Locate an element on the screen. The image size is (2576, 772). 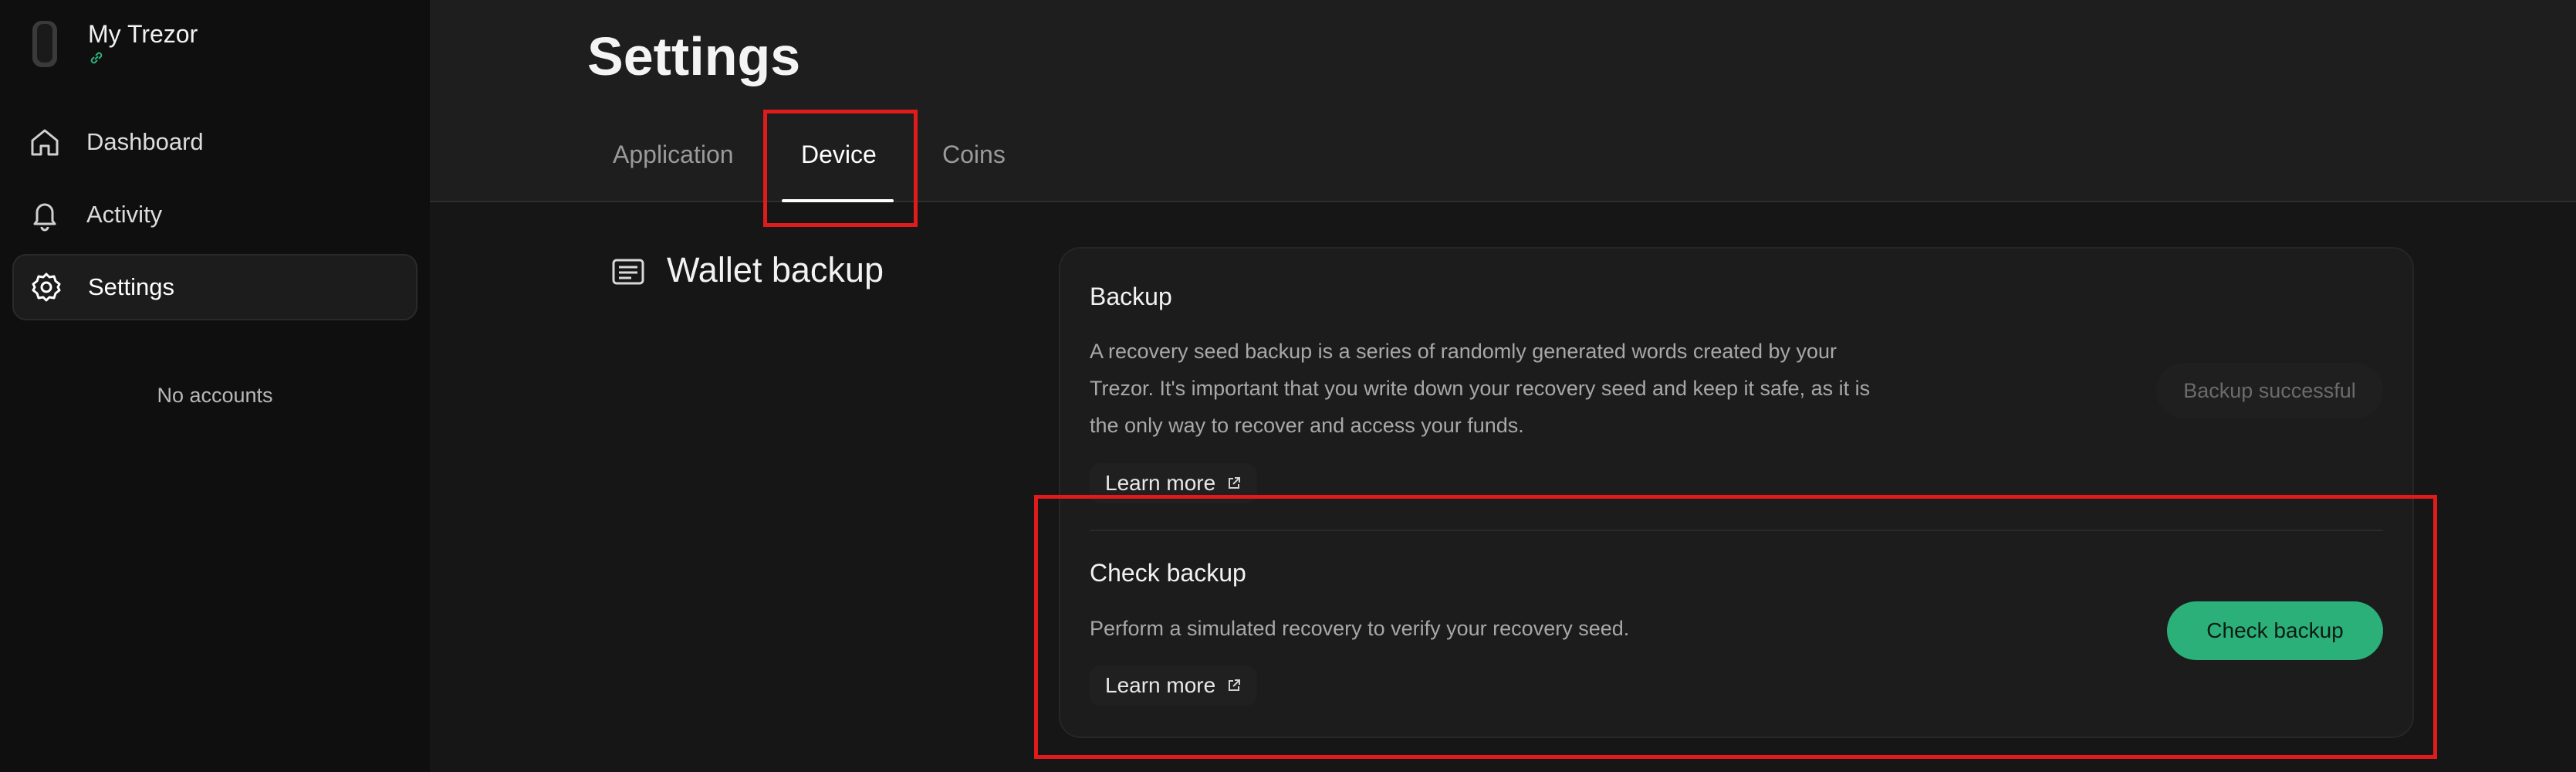
no-accounts-text: No accounts is located at coordinates (215, 395).